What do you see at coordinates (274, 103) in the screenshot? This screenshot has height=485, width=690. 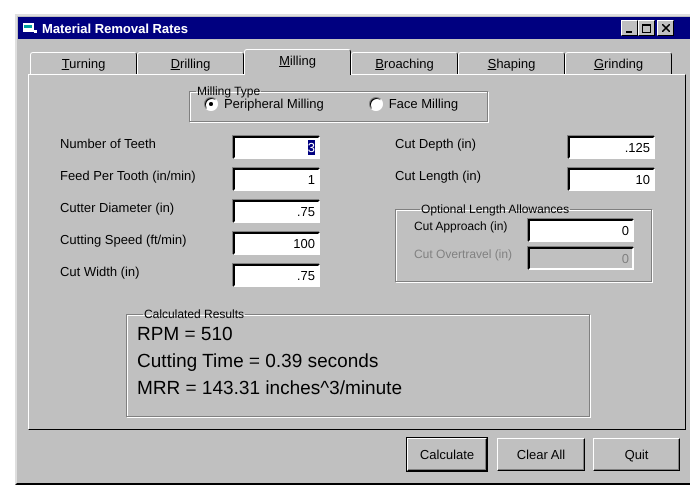 I see `radio-label: Peripheral Milling` at bounding box center [274, 103].